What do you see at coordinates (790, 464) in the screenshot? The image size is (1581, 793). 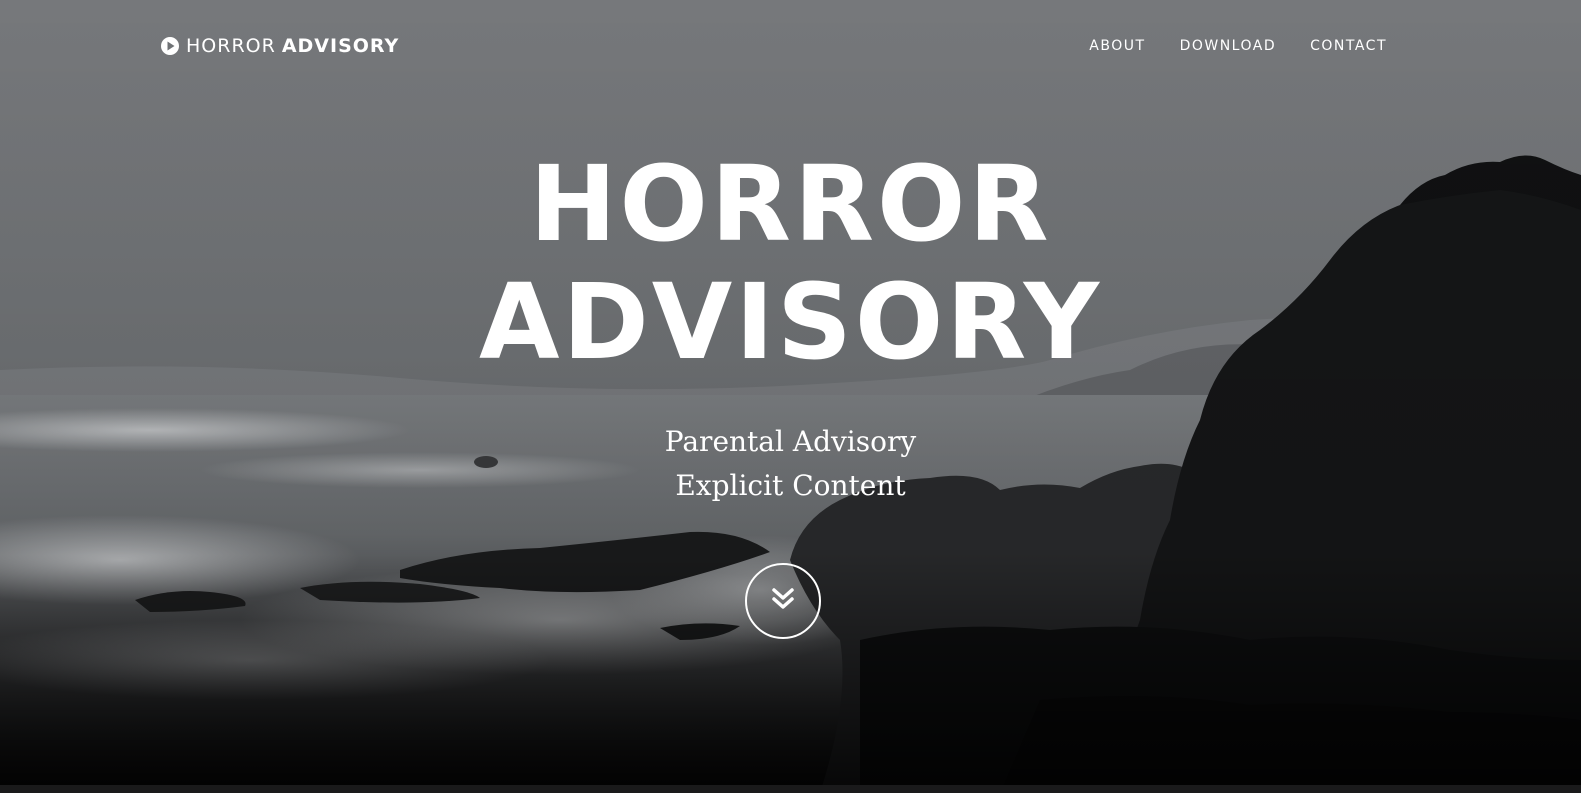 I see `hero-subtitle: Parental Advisory Explicit Content` at bounding box center [790, 464].